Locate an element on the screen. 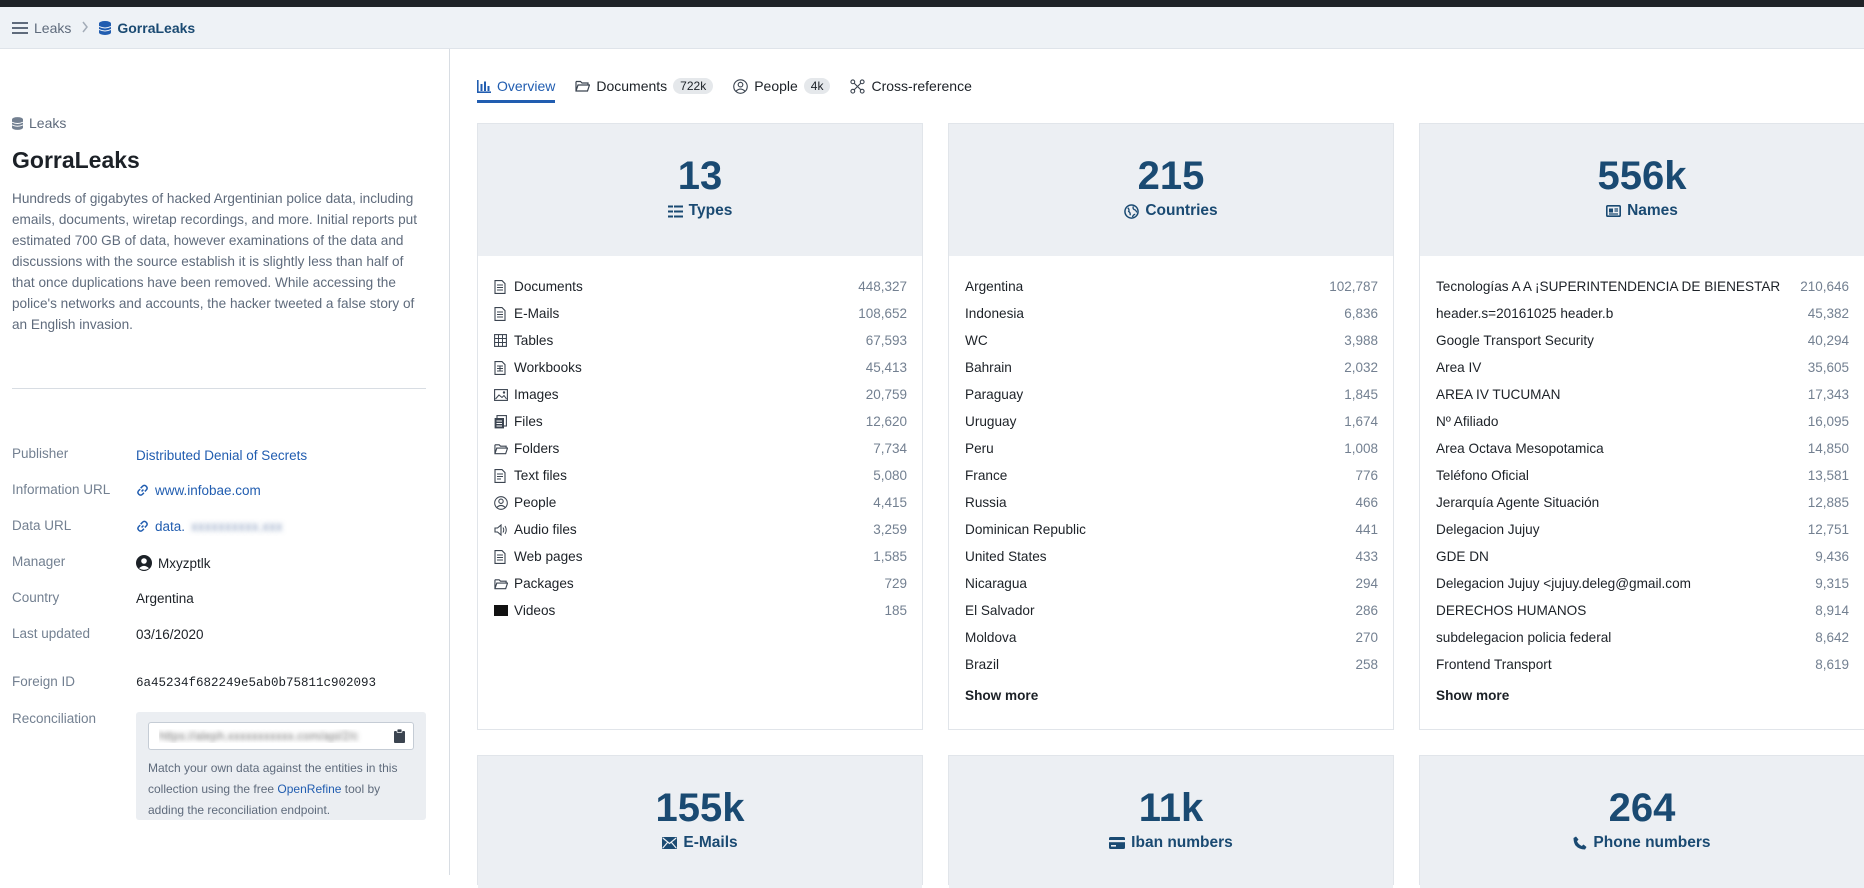  tab-people: People 4k is located at coordinates (782, 86).